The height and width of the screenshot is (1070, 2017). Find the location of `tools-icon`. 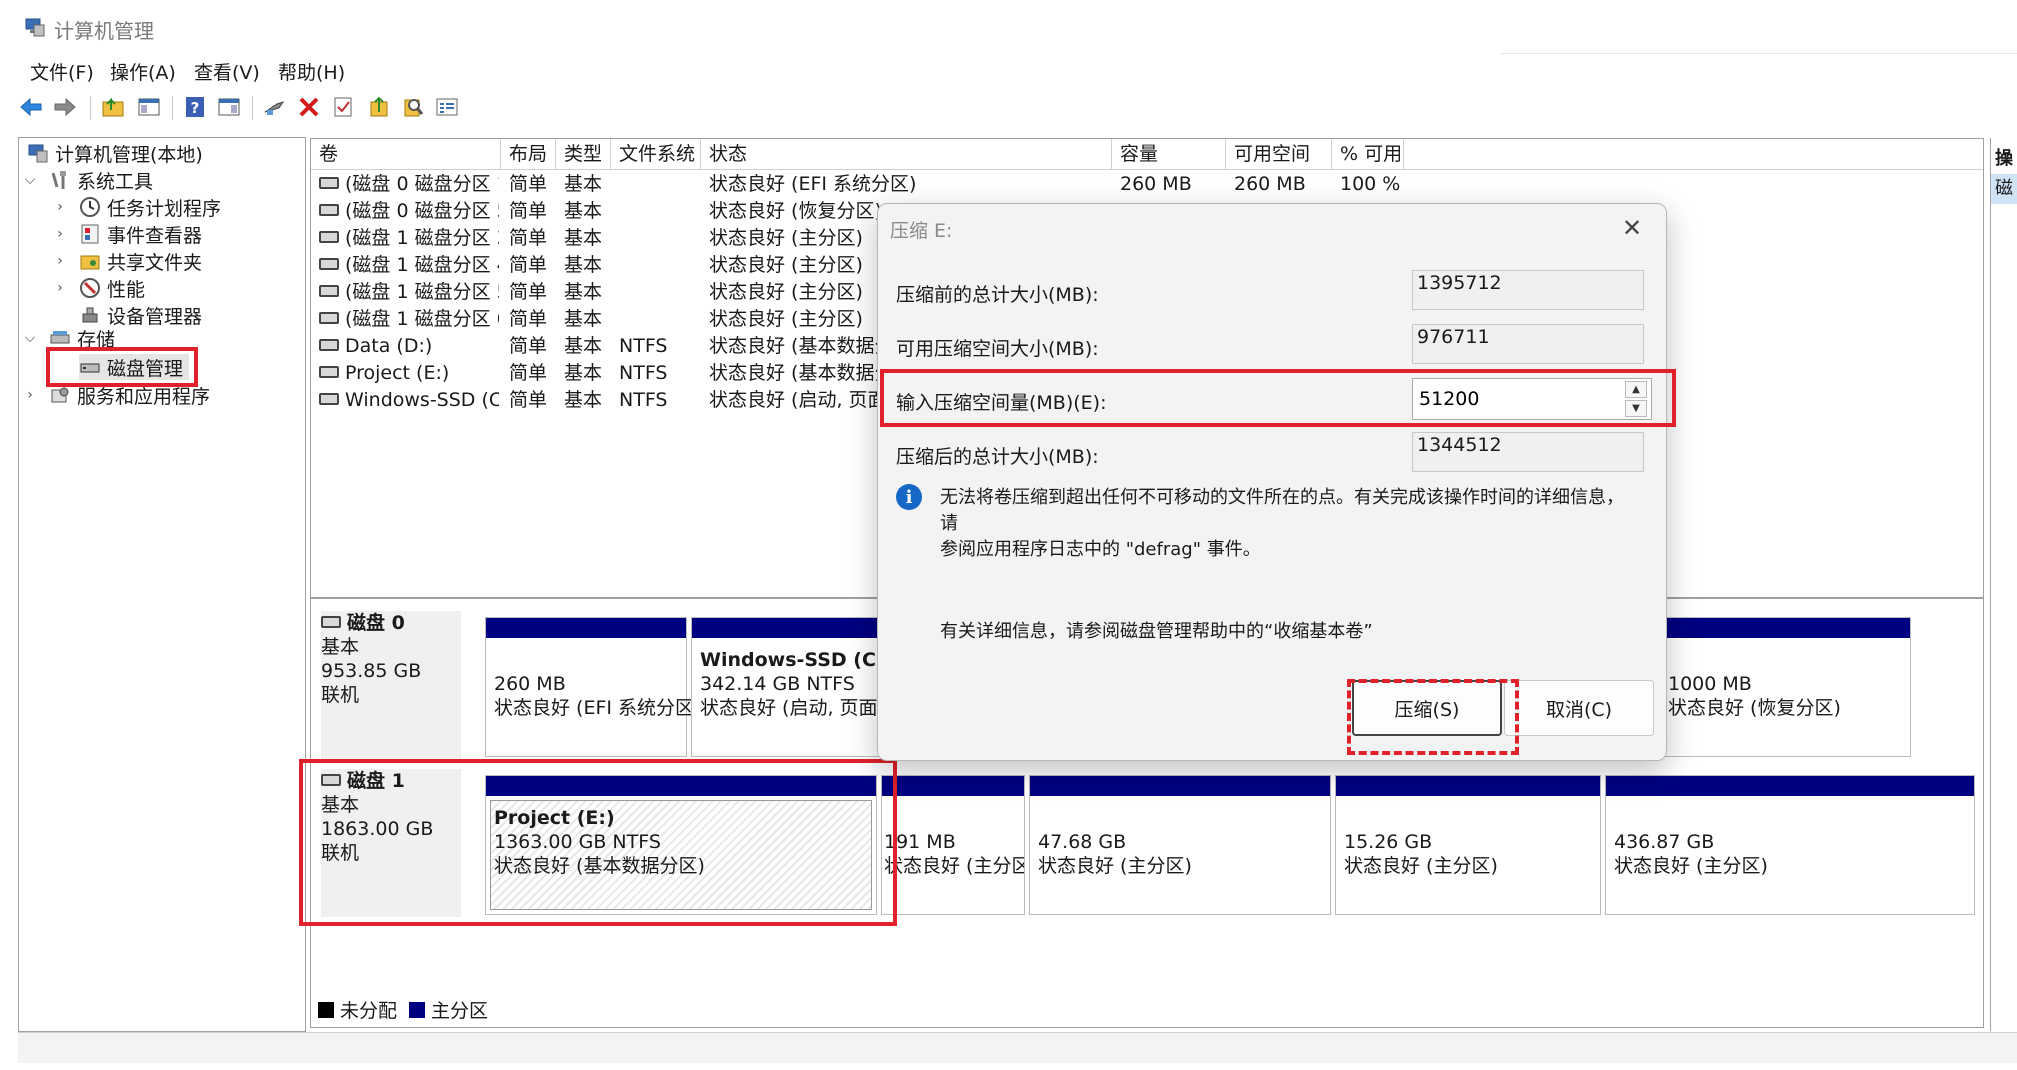

tools-icon is located at coordinates (58, 180).